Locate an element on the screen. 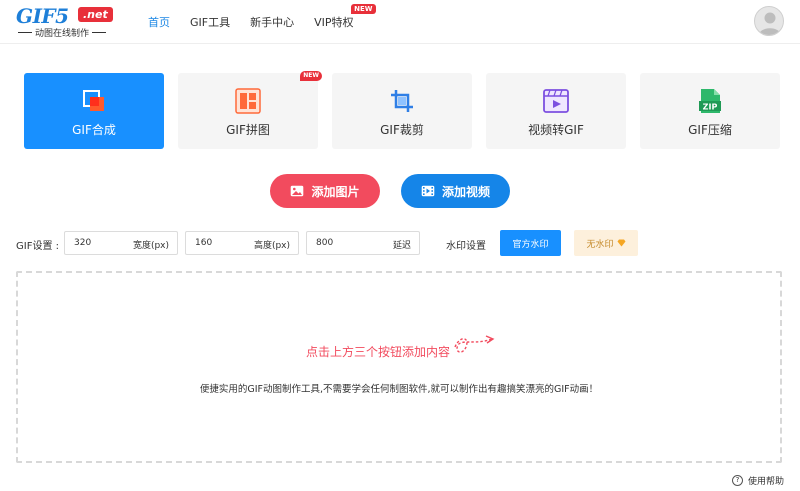 The image size is (800, 491). tool-label: 视频转GIF is located at coordinates (556, 130).